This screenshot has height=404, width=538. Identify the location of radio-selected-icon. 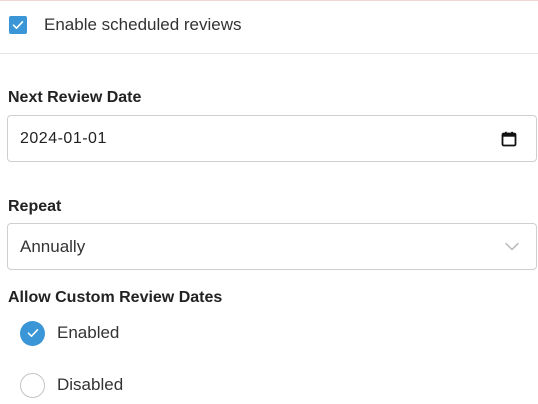
(32, 333).